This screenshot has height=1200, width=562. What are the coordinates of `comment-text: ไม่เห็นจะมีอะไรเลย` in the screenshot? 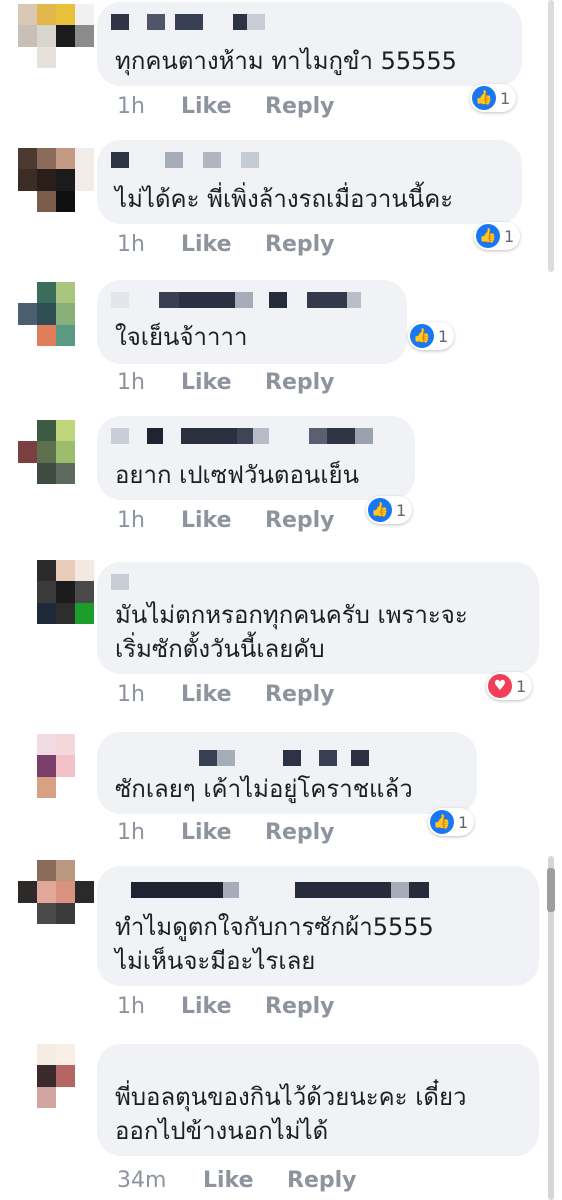 It's located at (215, 961).